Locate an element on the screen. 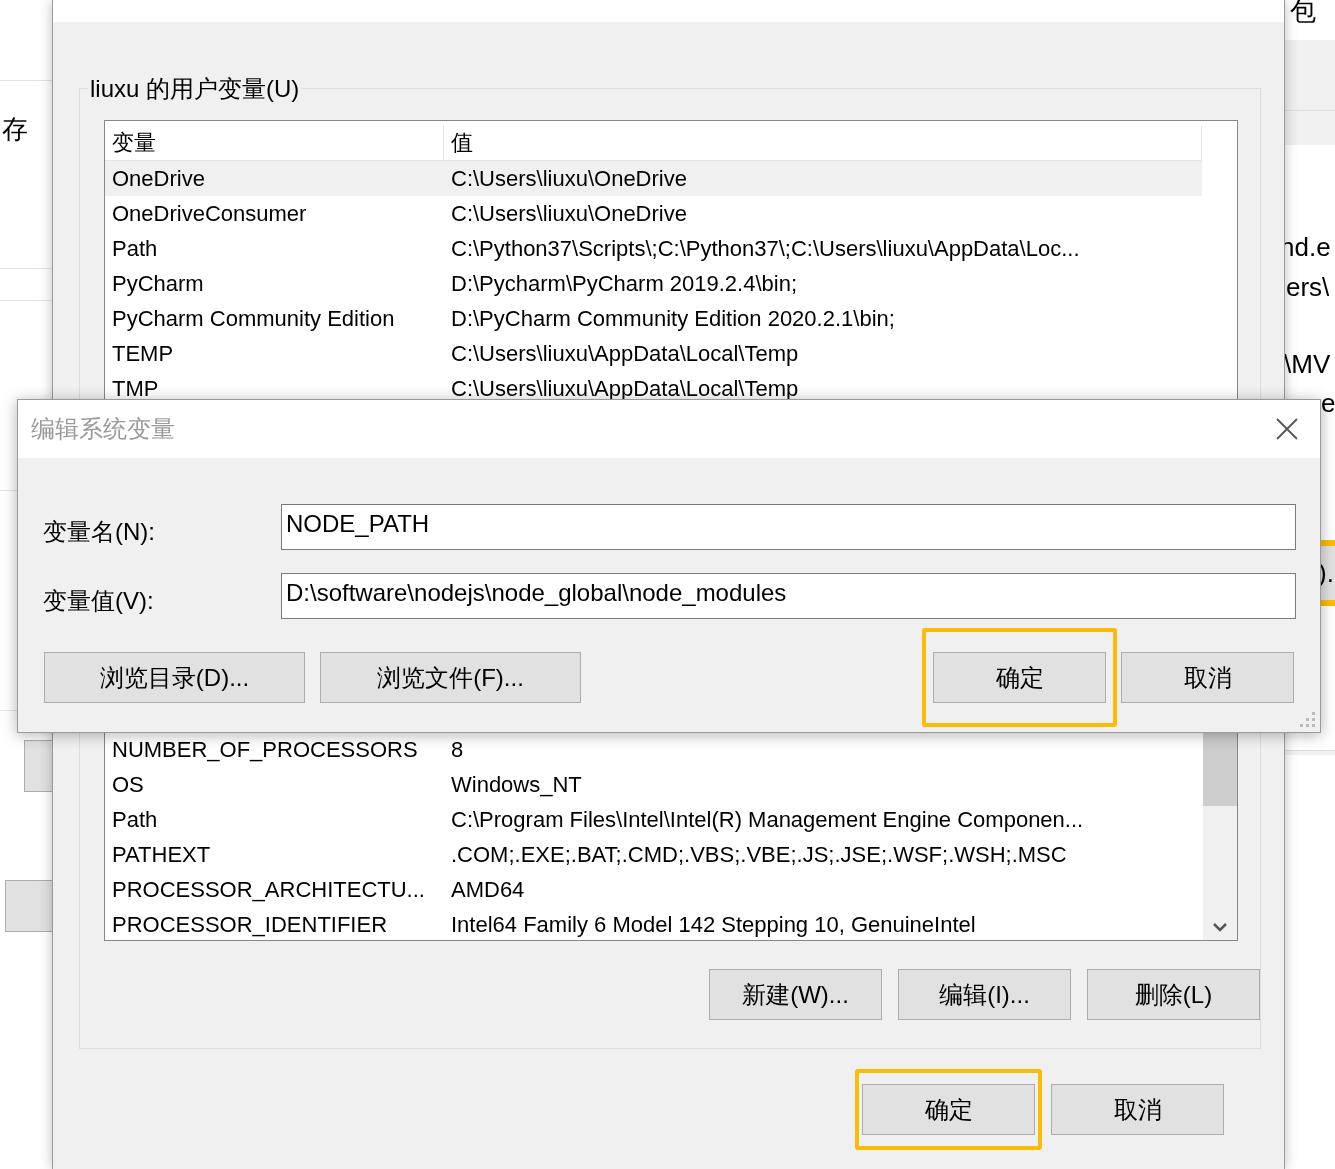 This screenshot has height=1169, width=1335. variable-value: D:\Pycharm\PyCharm 2019.2.4\bin; is located at coordinates (624, 283).